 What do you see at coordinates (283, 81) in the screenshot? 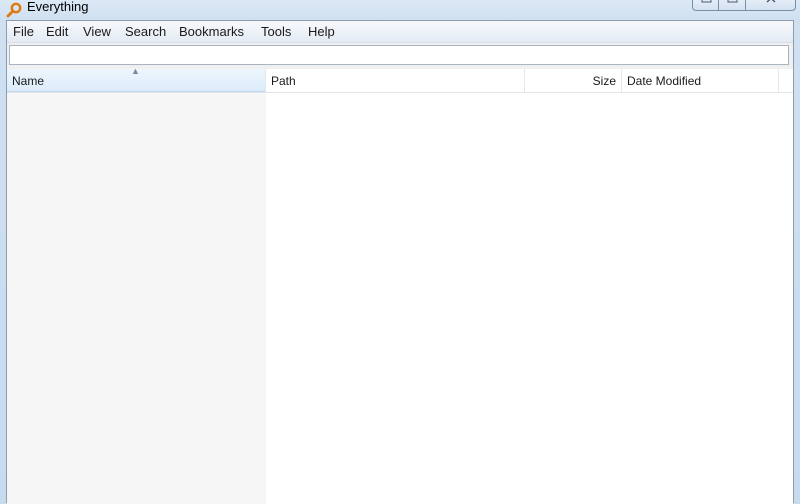
I see `column-header-path-label: Path` at bounding box center [283, 81].